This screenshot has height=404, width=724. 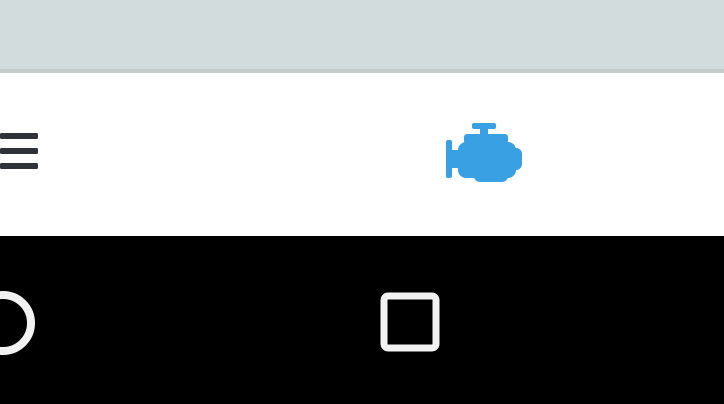 I want to click on recents-button, so click(x=410, y=322).